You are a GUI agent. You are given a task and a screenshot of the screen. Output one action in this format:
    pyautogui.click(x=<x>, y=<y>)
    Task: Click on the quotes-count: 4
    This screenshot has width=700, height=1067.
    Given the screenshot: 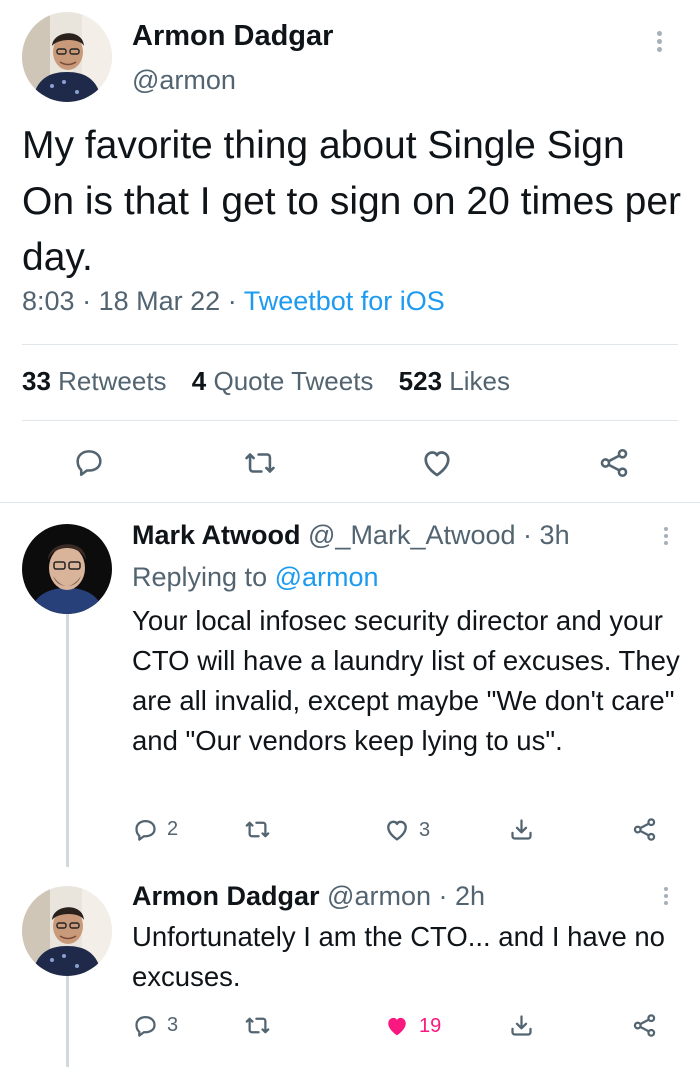 What is the action you would take?
    pyautogui.click(x=199, y=381)
    